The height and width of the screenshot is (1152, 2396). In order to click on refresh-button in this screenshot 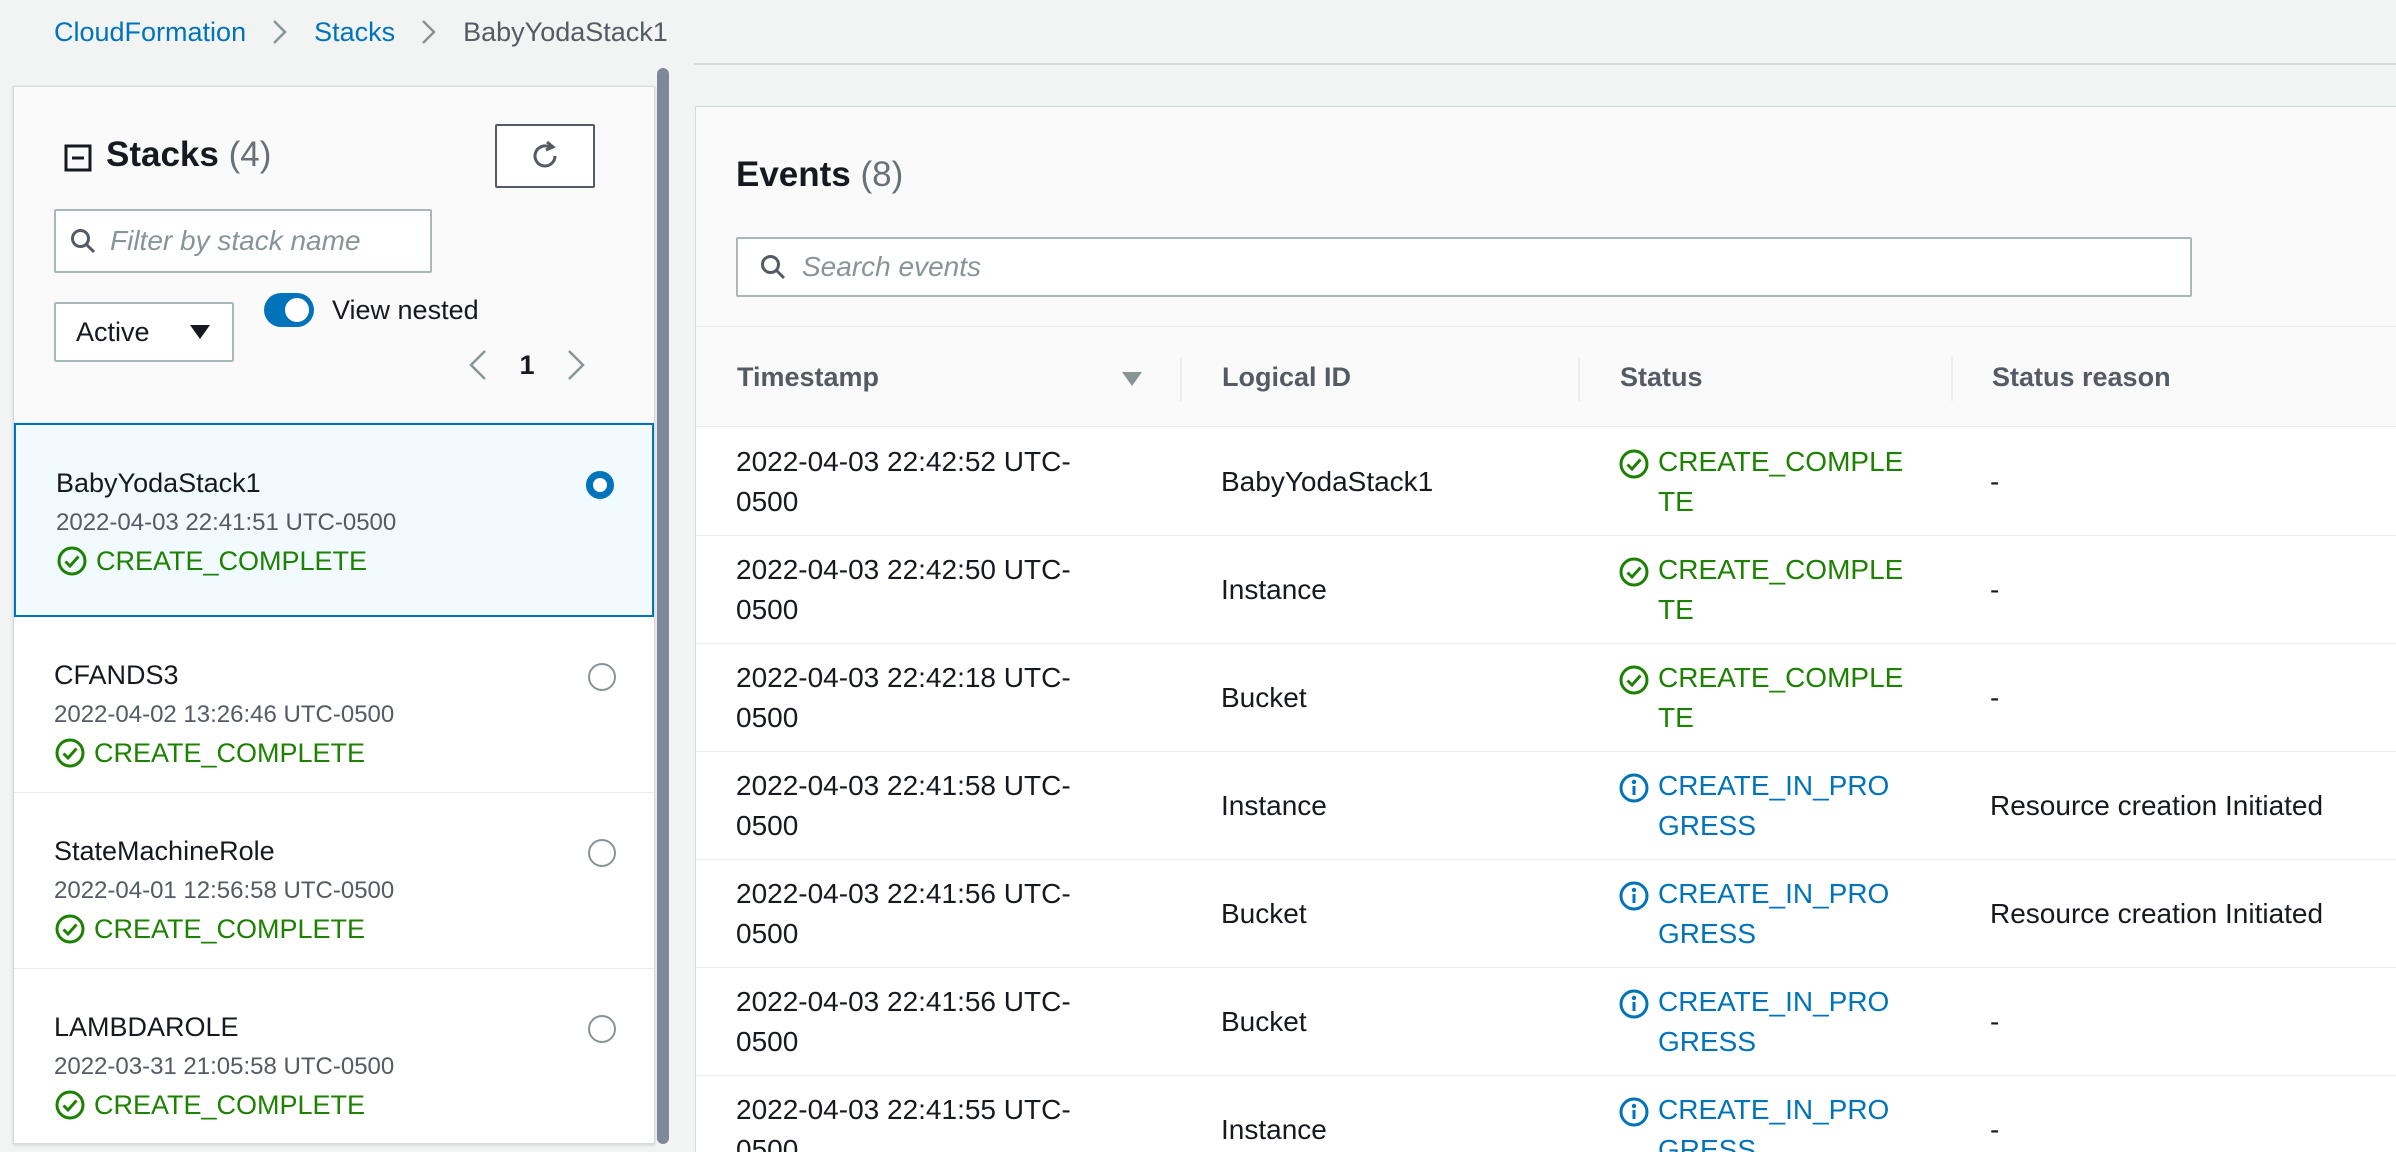, I will do `click(545, 156)`.